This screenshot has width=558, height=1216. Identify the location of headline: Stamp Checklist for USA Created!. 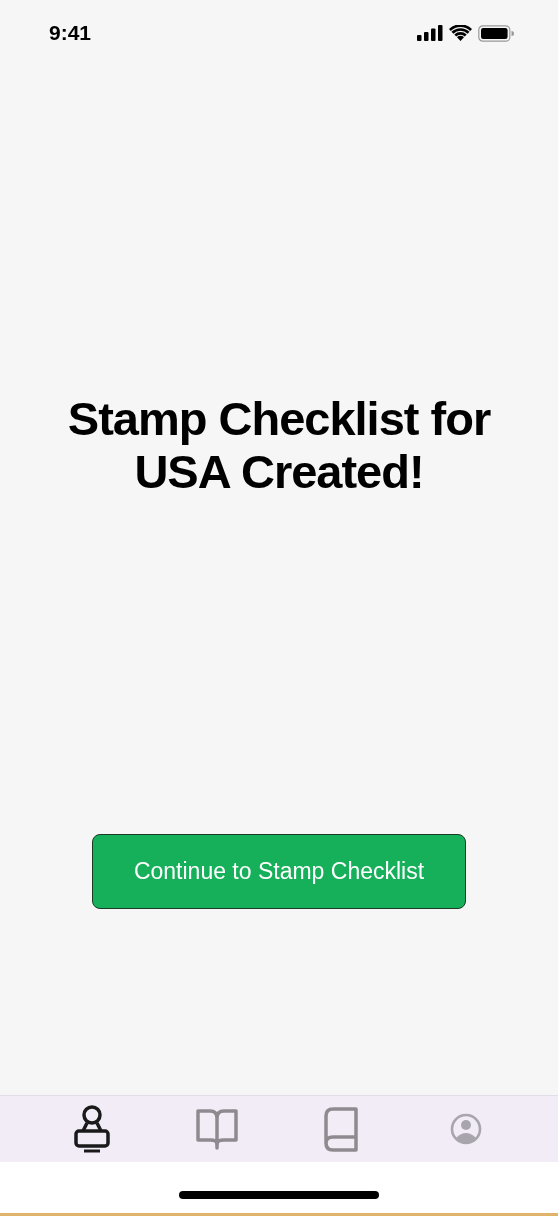
(279, 445).